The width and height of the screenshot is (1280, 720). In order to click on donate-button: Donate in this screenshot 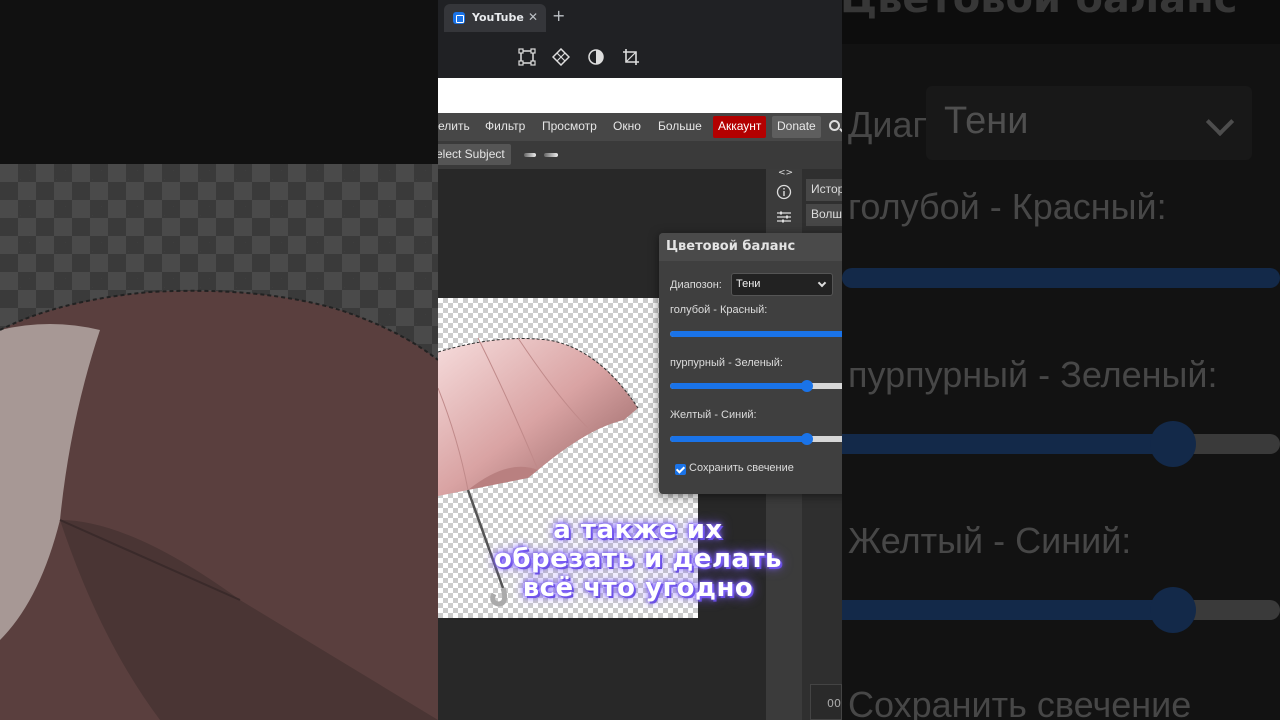, I will do `click(796, 127)`.